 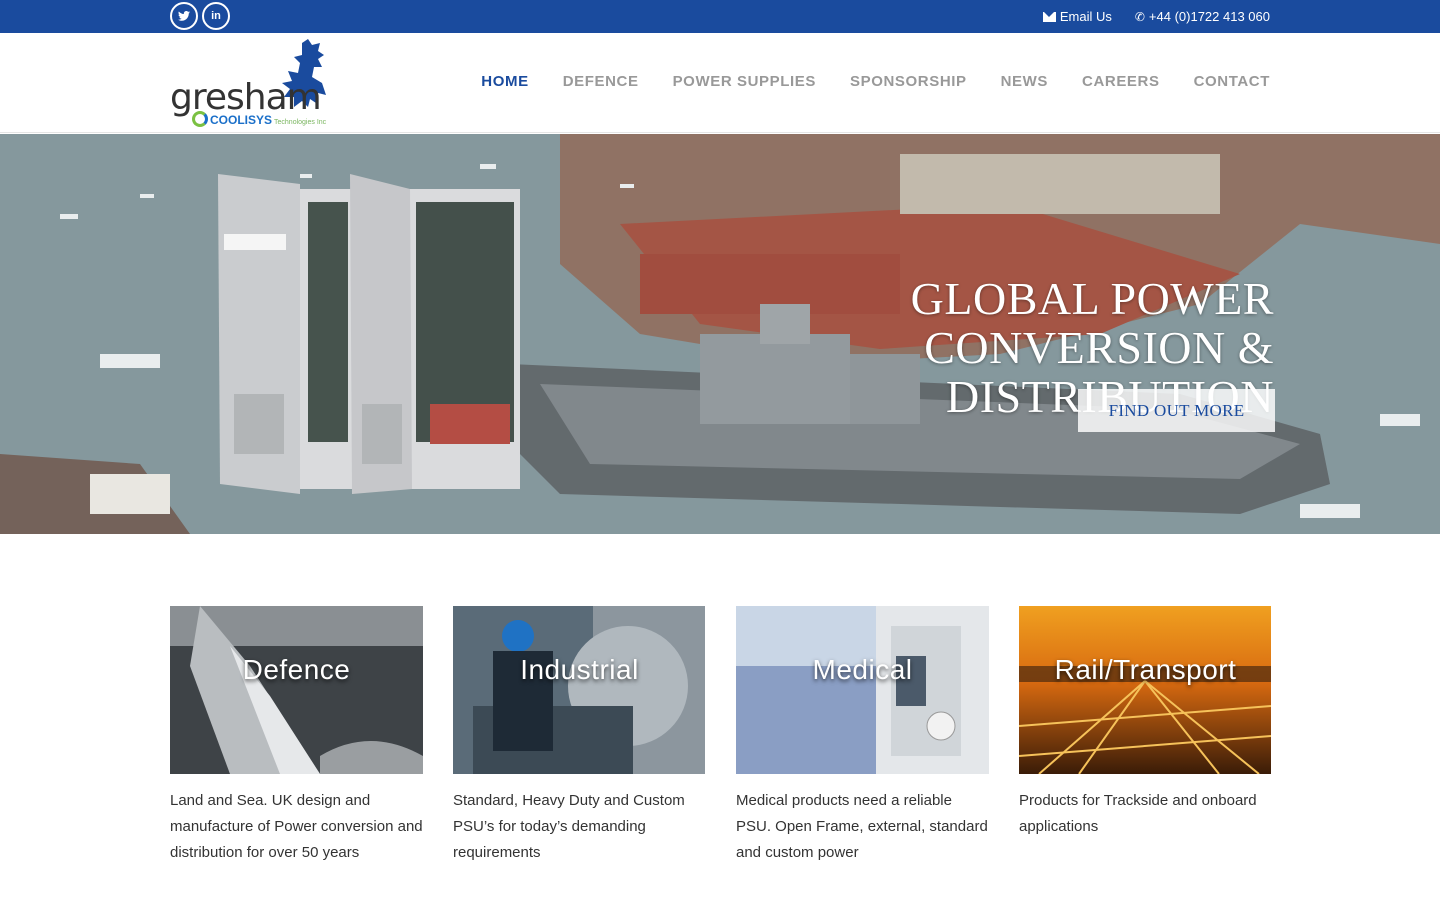 I want to click on linkedin-icon: in, so click(x=216, y=16).